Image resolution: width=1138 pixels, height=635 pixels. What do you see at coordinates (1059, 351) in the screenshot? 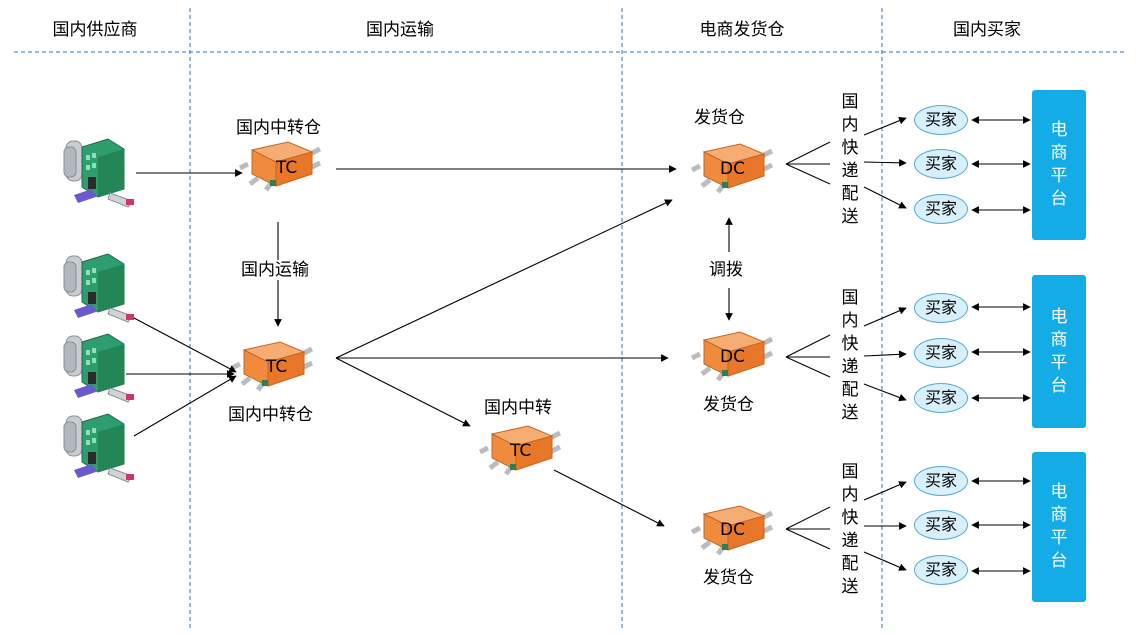
I see `ecommerce-platform-2: 电商平台` at bounding box center [1059, 351].